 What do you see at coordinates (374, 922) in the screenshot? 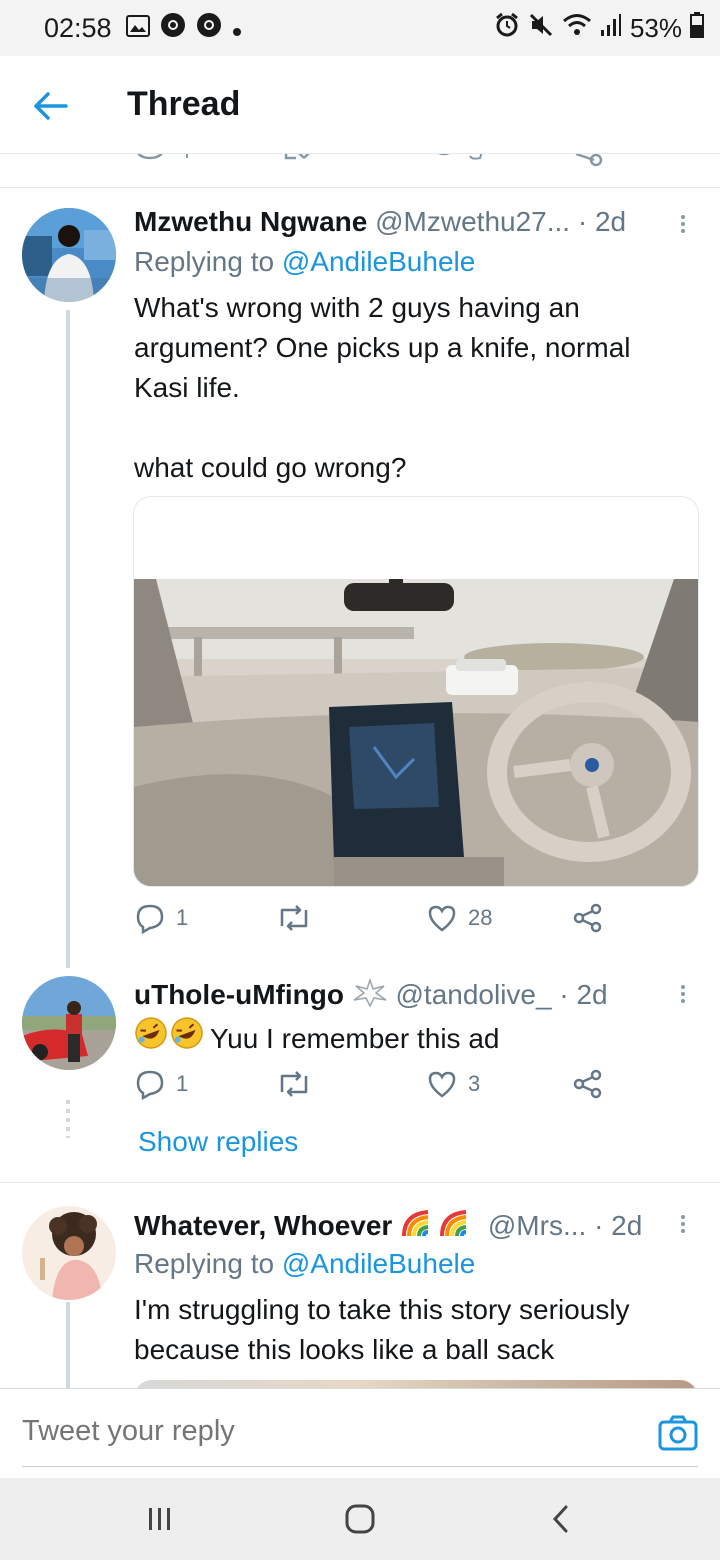
I see `tweet-actions: 1 28` at bounding box center [374, 922].